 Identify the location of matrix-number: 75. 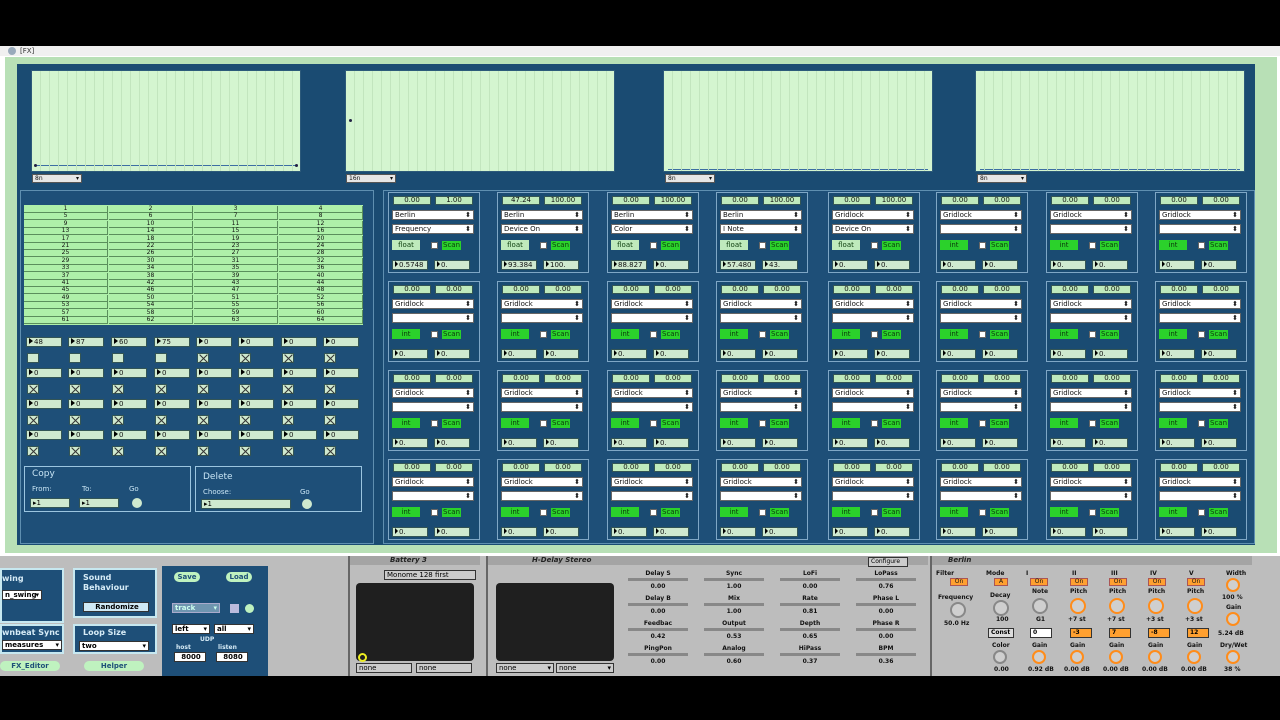
(172, 342).